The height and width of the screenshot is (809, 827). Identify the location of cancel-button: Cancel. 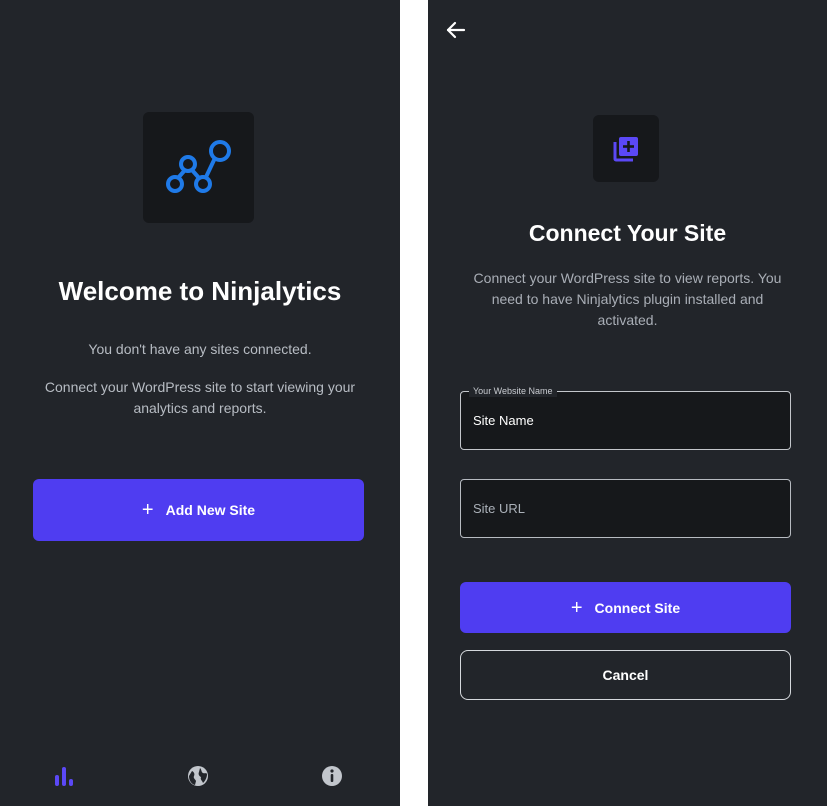
(625, 675).